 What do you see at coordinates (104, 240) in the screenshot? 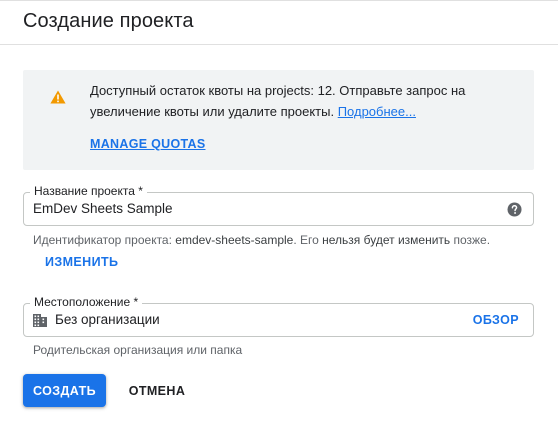
I see `project-id-prefix: Идентификатор проекта:` at bounding box center [104, 240].